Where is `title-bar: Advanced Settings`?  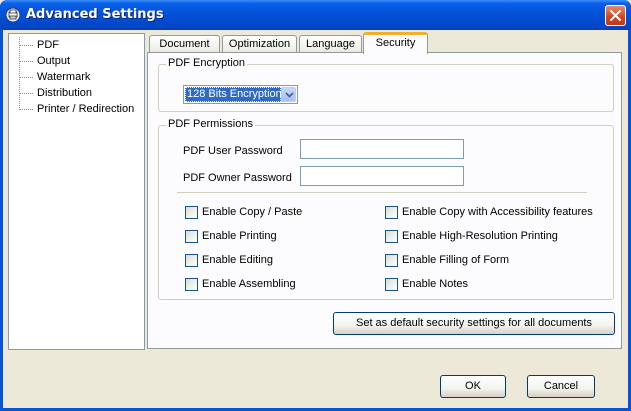 title-bar: Advanced Settings is located at coordinates (315, 15).